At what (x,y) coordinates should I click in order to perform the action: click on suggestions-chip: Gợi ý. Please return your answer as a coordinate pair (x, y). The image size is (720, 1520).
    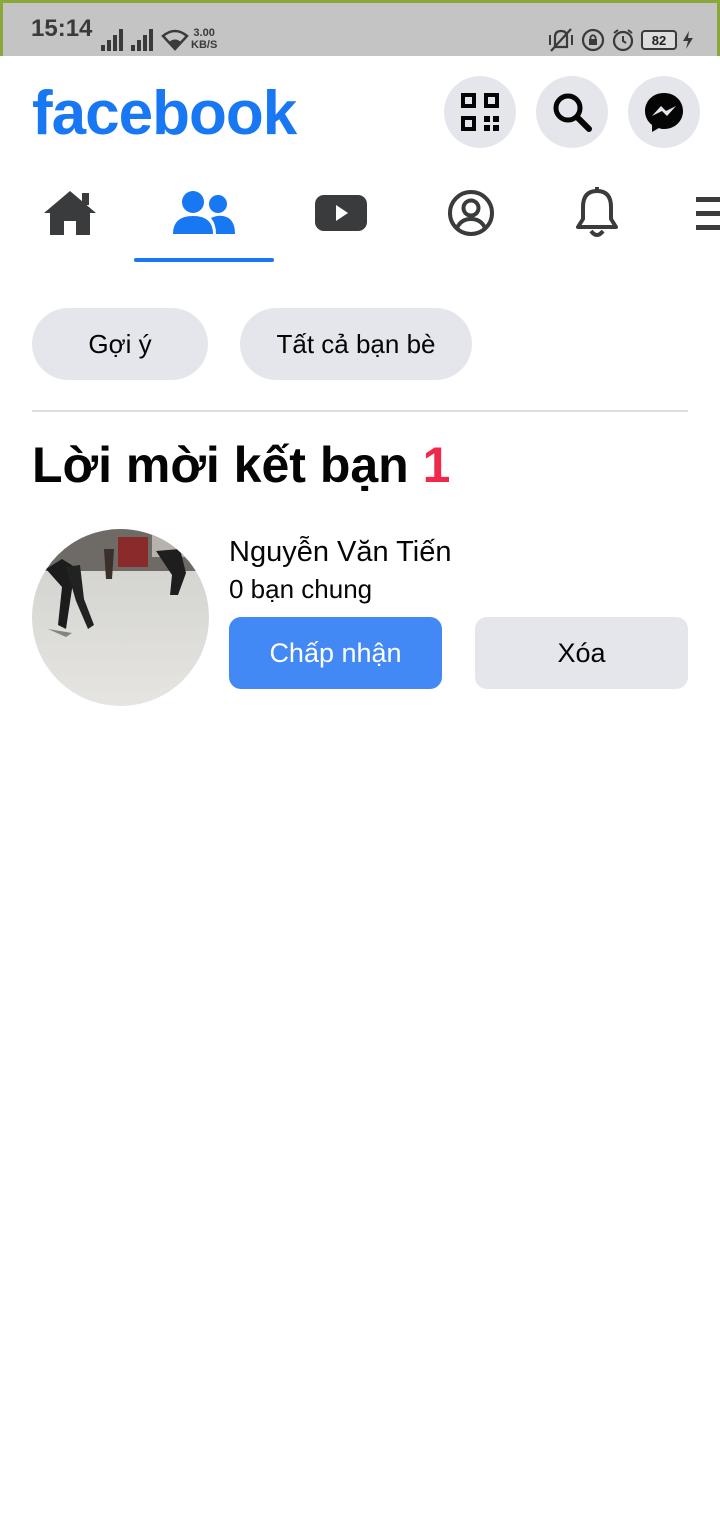
    Looking at the image, I should click on (120, 344).